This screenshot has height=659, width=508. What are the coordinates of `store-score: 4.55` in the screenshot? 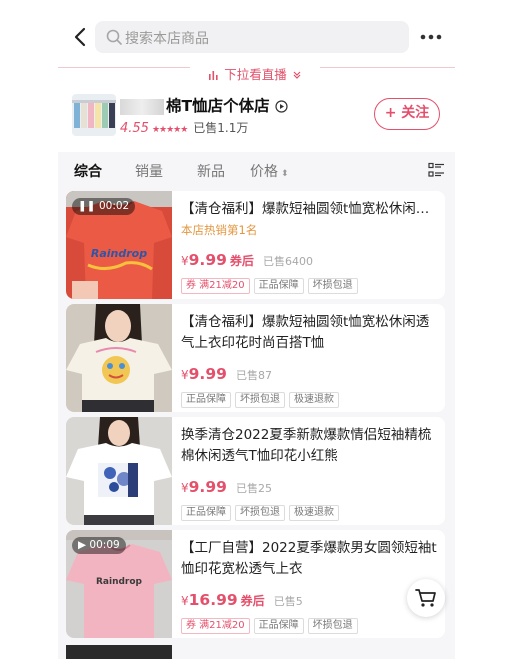 It's located at (134, 128).